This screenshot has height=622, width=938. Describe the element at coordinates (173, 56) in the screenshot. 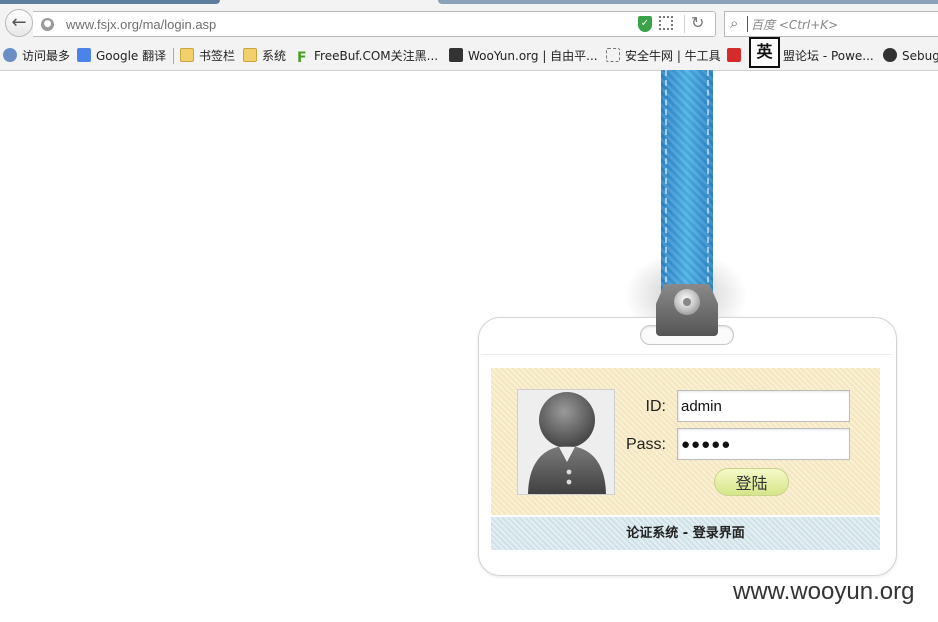

I see `bookmark-separator` at that location.